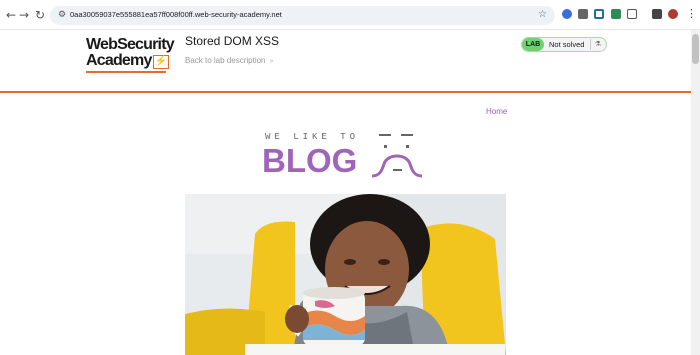  What do you see at coordinates (232, 41) in the screenshot?
I see `lab-title: Stored DOM XSS` at bounding box center [232, 41].